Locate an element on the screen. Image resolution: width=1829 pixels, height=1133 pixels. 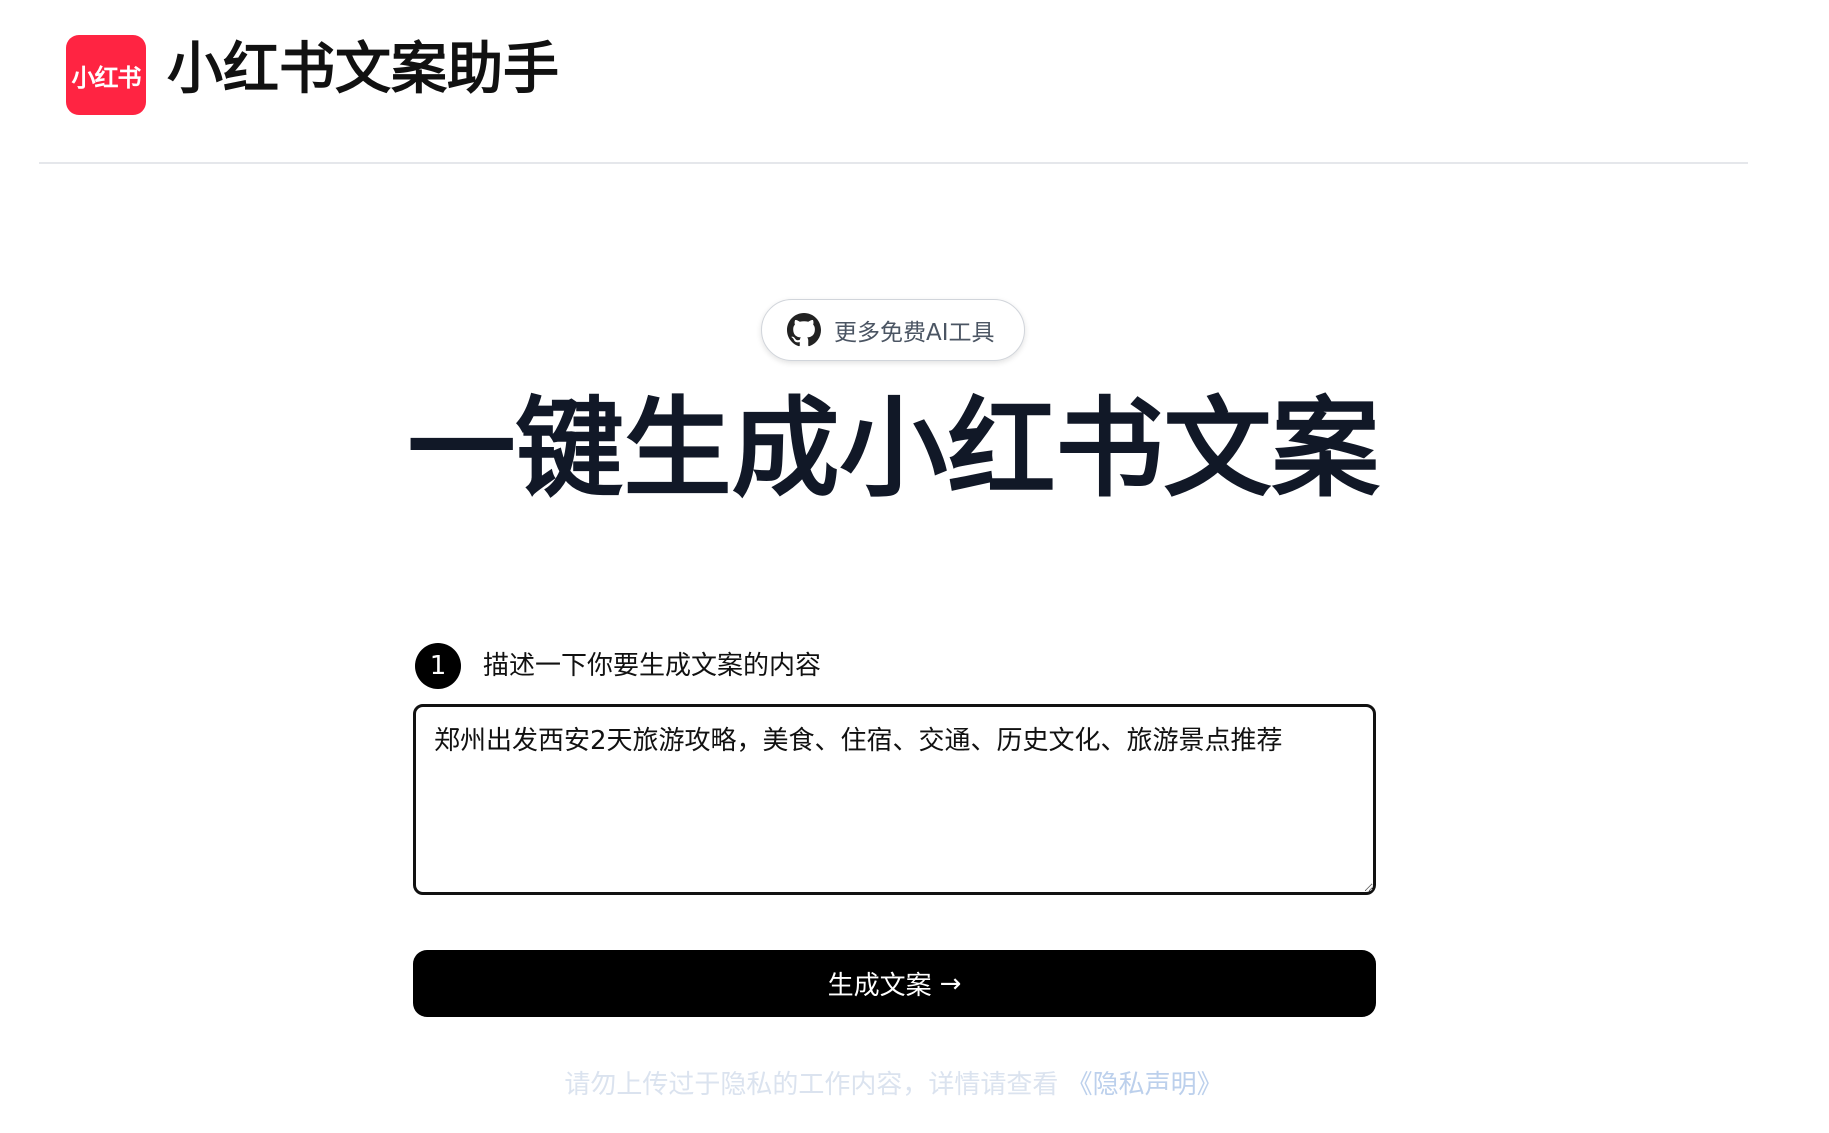
more-ai-tools-button: 更多免费AI工具 is located at coordinates (893, 330).